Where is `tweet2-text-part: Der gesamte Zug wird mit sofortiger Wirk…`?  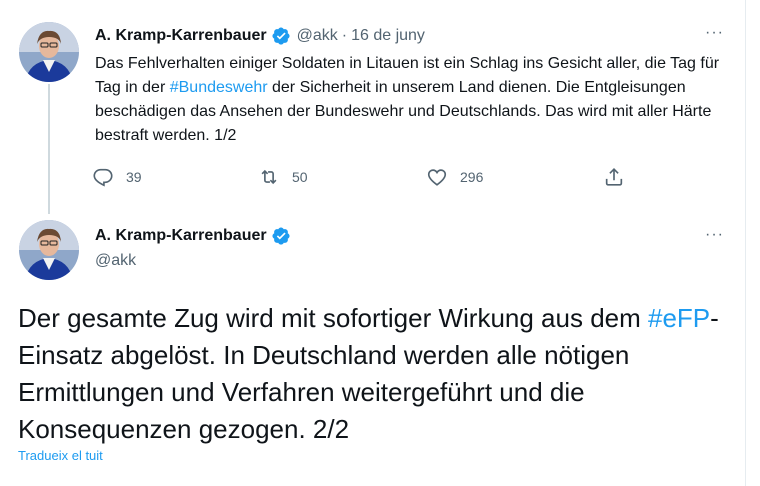
tweet2-text-part: Der gesamte Zug wird mit sofortiger Wirk… is located at coordinates (333, 318).